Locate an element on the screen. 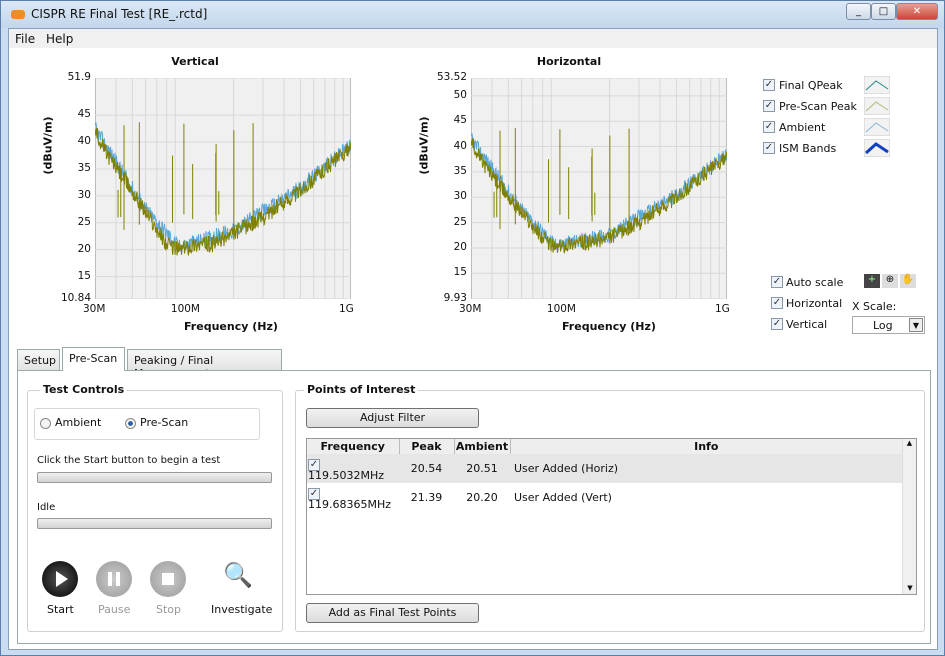 This screenshot has height=656, width=945. row-info: User Added (Vert) is located at coordinates (563, 497).